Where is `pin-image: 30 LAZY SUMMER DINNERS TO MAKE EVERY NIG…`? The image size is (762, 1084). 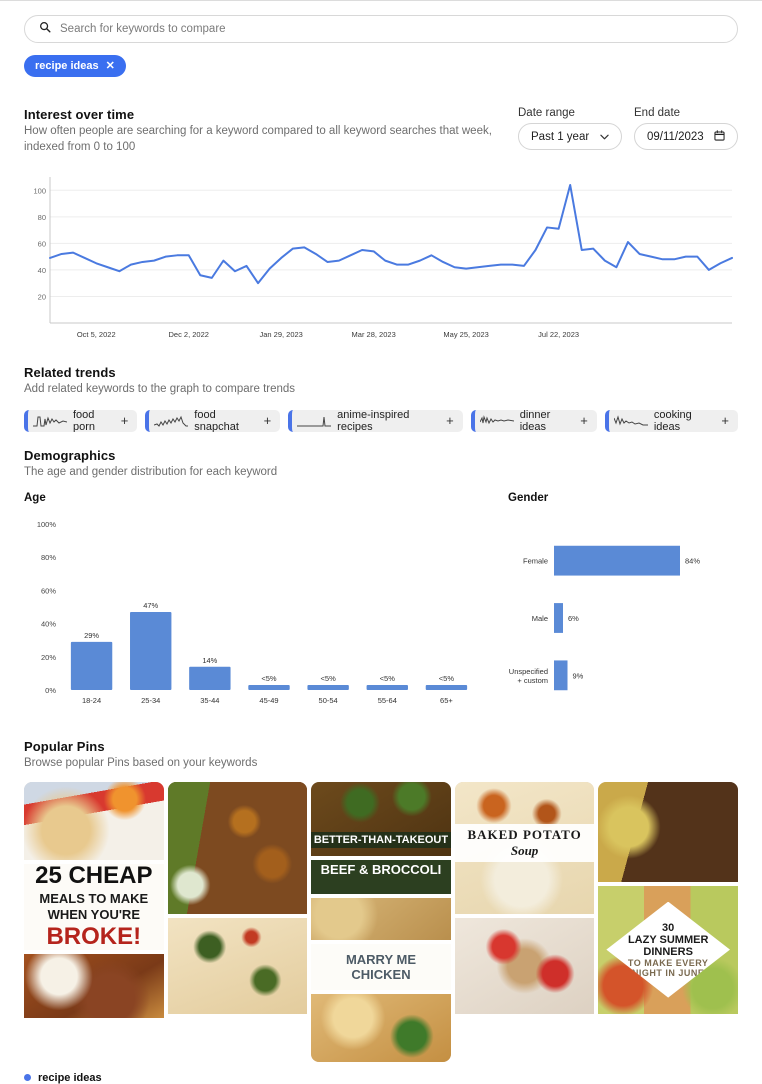 pin-image: 30 LAZY SUMMER DINNERS TO MAKE EVERY NIG… is located at coordinates (668, 949).